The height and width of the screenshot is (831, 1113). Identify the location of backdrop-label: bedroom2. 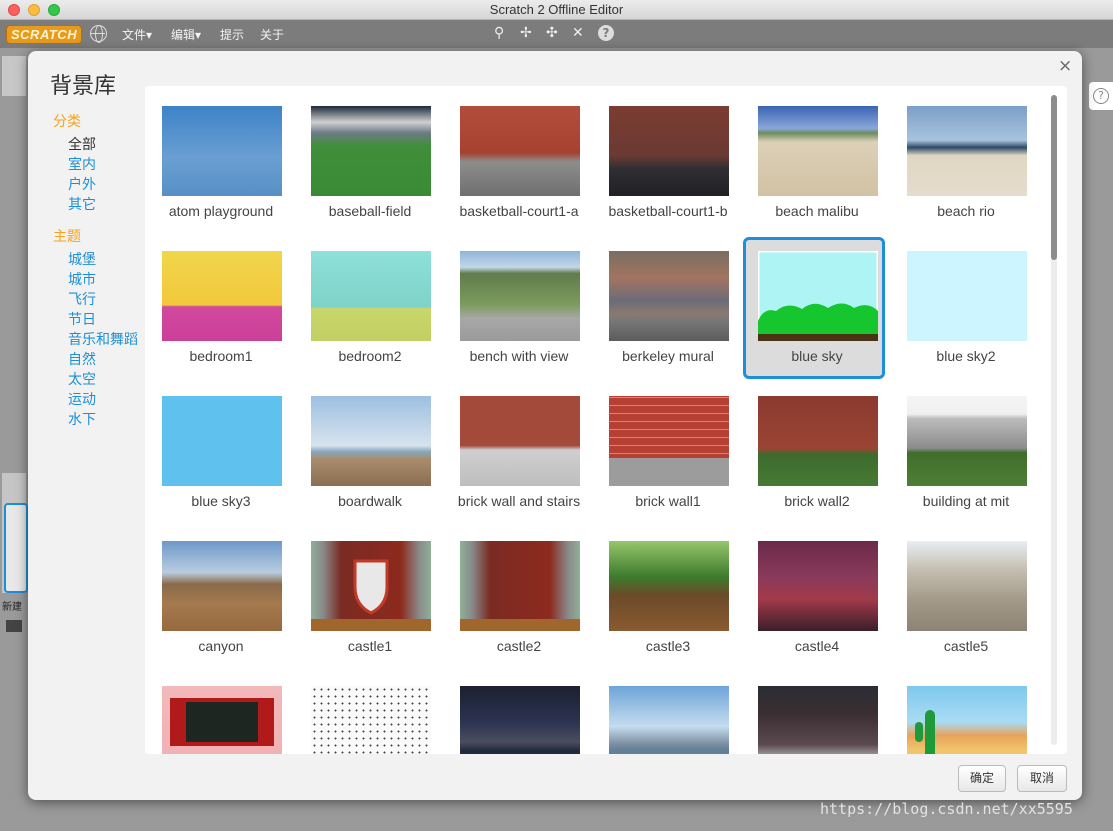
(370, 356).